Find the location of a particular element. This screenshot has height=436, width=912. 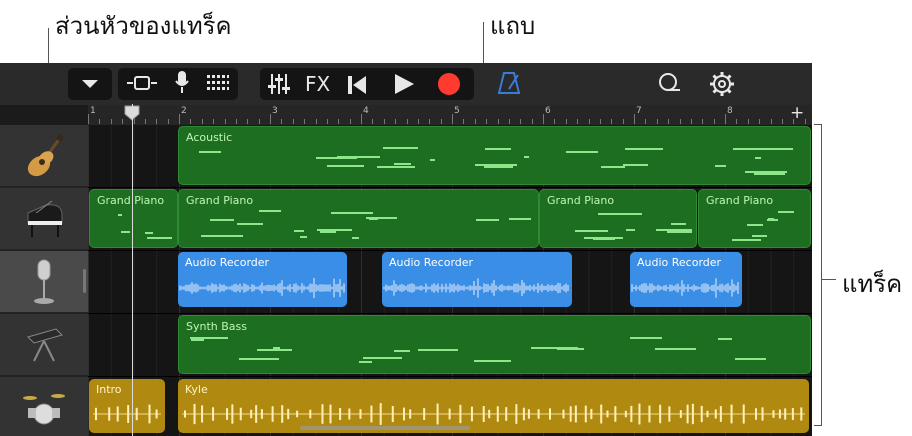

track-header-drummer is located at coordinates (44, 406).